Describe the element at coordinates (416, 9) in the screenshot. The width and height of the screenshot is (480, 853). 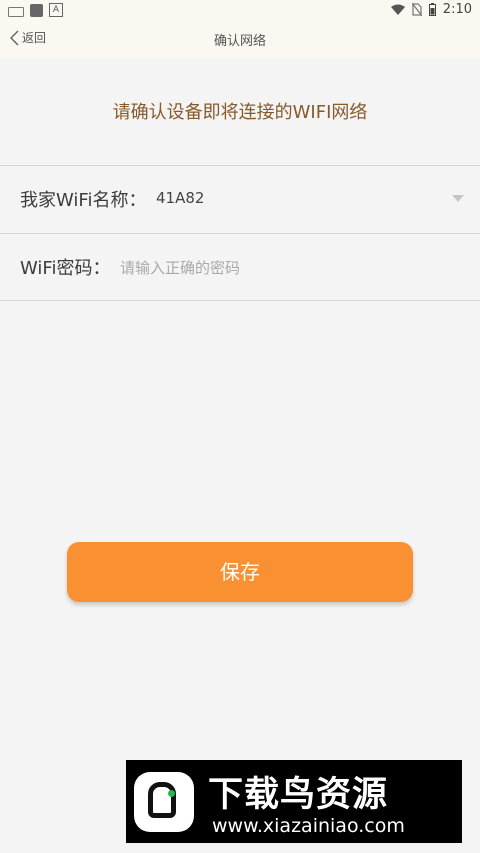
I see `no-sim-icon` at that location.